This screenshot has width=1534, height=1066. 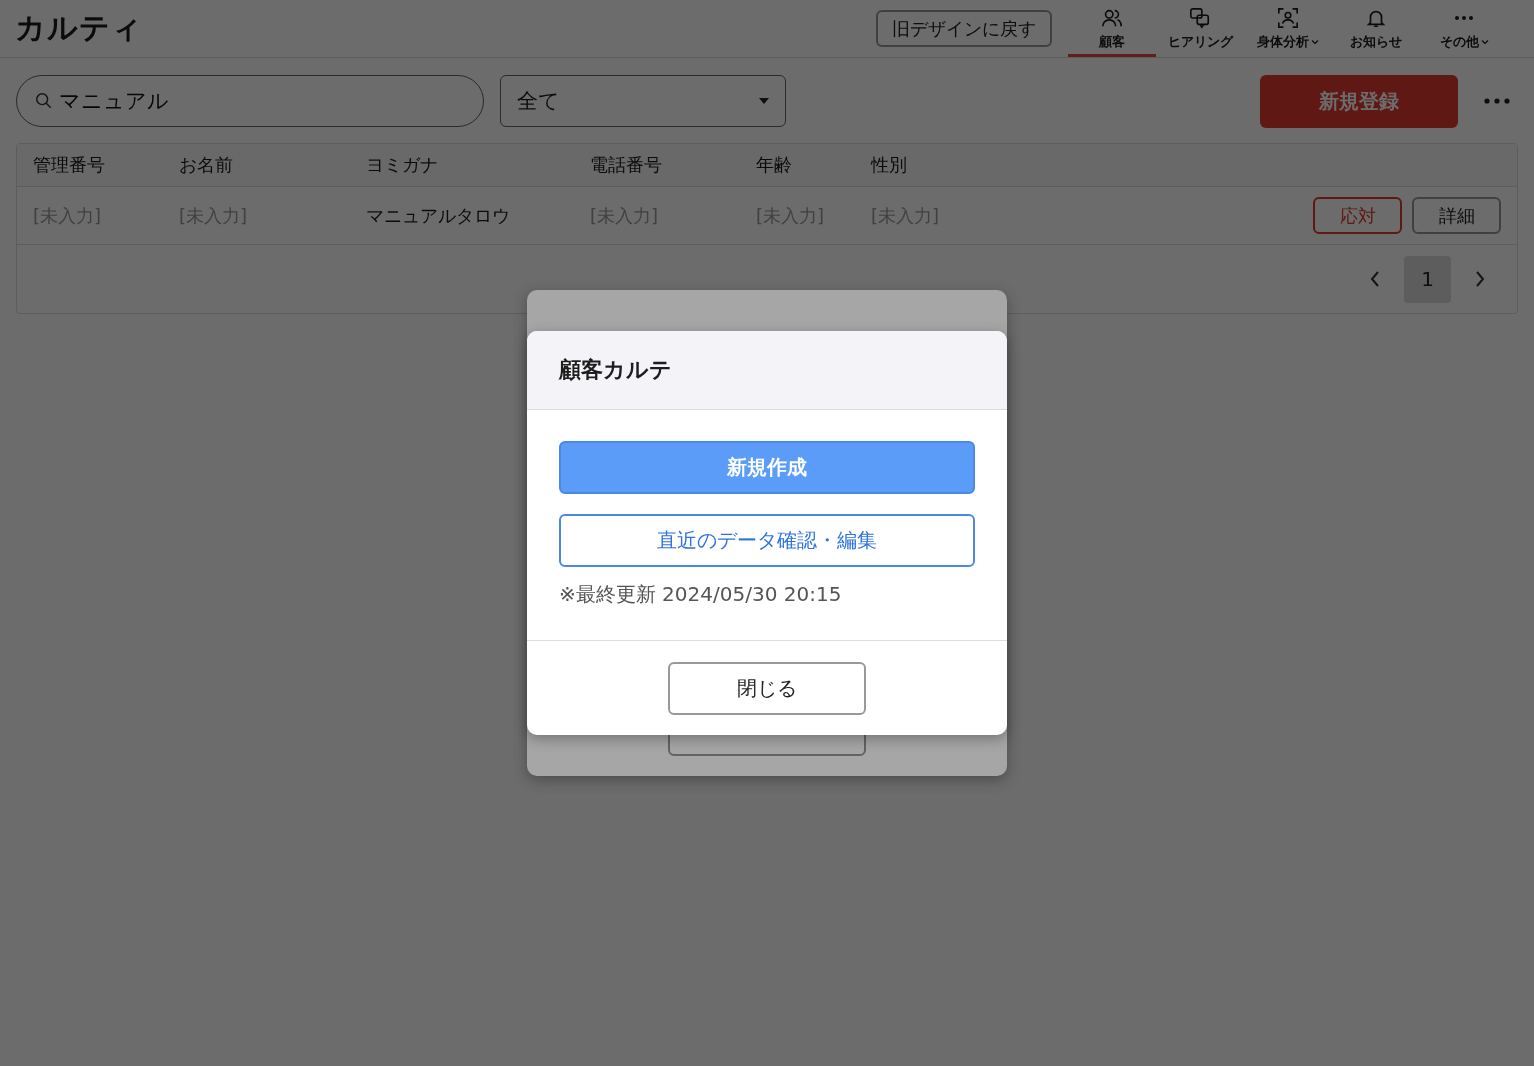 I want to click on nav-tab: 顧客, so click(x=1112, y=28).